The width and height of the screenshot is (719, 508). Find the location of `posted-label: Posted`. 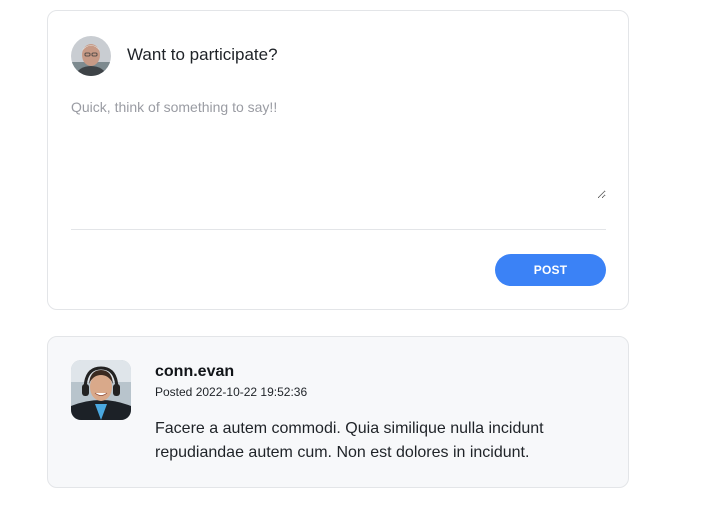

posted-label: Posted is located at coordinates (174, 392).